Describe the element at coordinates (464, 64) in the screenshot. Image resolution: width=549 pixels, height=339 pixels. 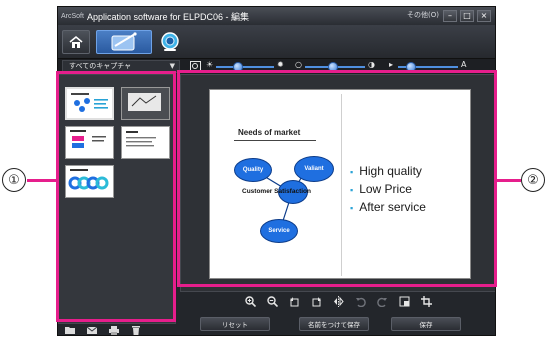
I see `sharpness-high-icon: A` at that location.